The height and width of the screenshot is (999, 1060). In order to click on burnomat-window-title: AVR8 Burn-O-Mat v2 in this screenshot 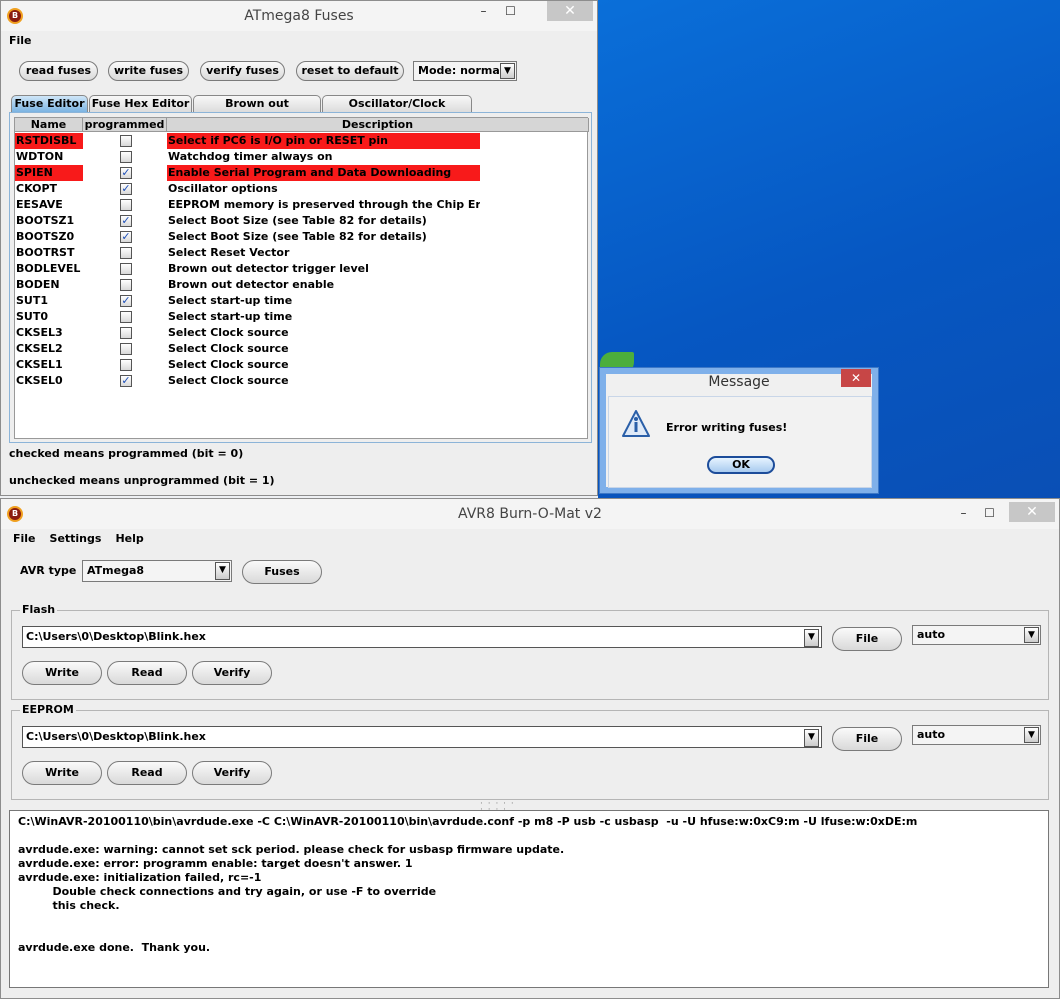, I will do `click(530, 514)`.